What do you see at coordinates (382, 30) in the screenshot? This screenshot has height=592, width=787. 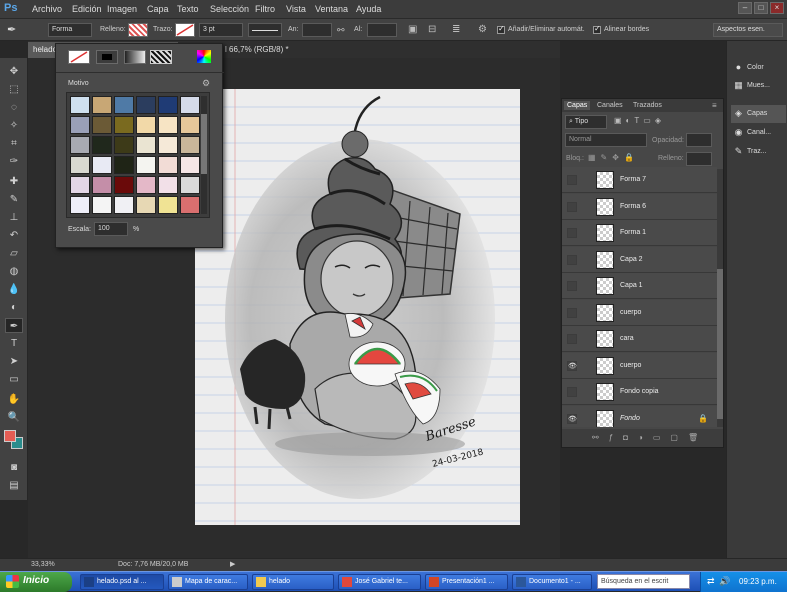 I see `height-input` at bounding box center [382, 30].